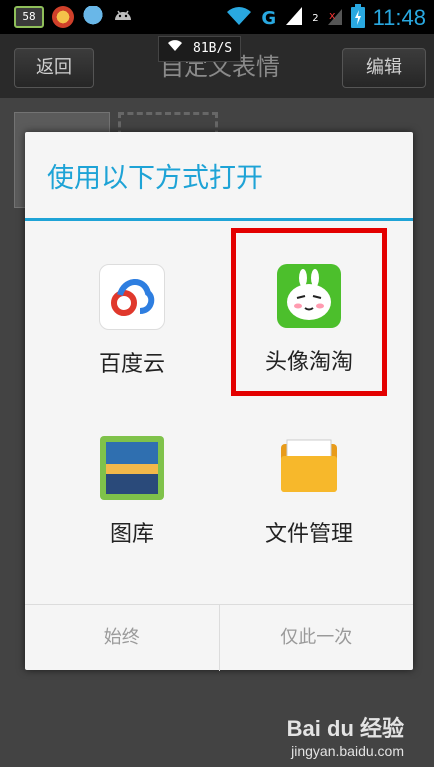 The height and width of the screenshot is (767, 434). I want to click on watermark-brand: Bai du 经验, so click(345, 728).